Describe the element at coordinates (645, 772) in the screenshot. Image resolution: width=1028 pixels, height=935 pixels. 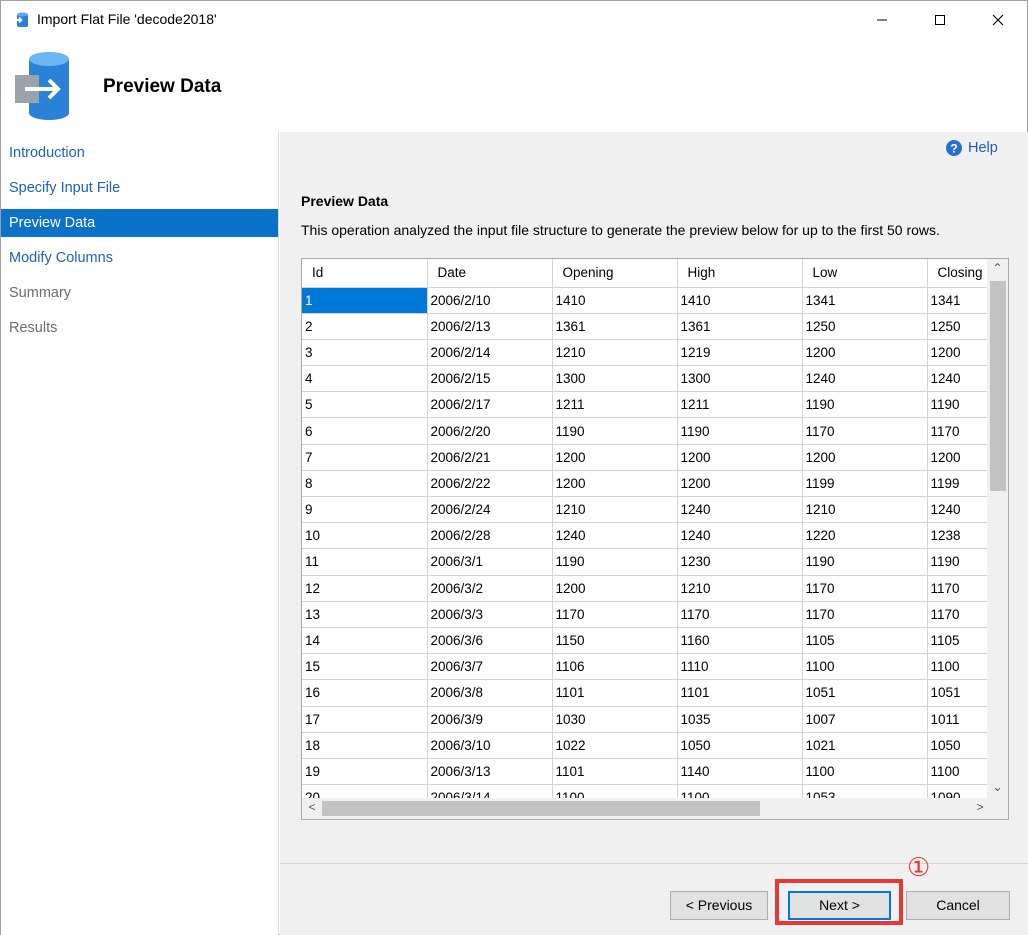
I see `table-row: 19 2006/3/13 1101 1140 1100 1100` at that location.